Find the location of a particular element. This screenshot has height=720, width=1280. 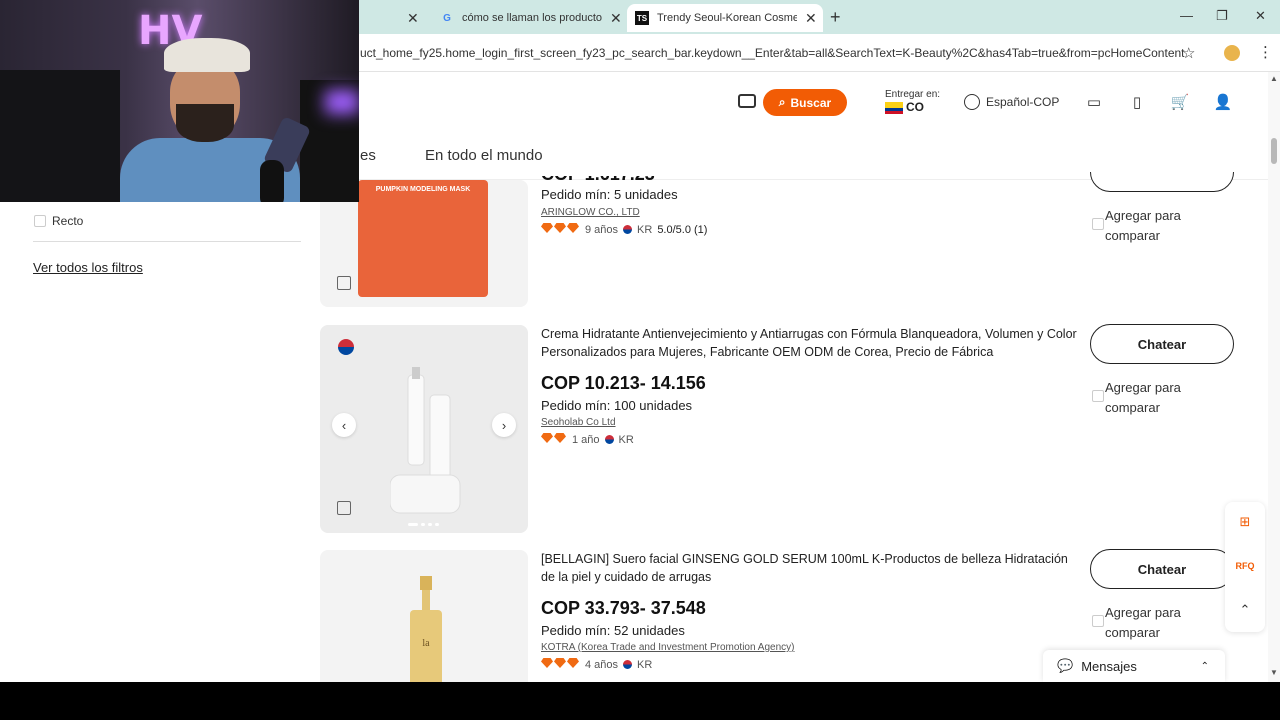

chevron-up-icon: ⌃ is located at coordinates (1205, 666).